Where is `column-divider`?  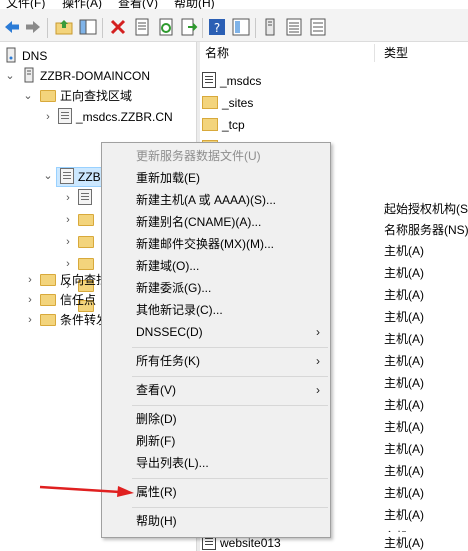
column-divider is located at coordinates (374, 53).